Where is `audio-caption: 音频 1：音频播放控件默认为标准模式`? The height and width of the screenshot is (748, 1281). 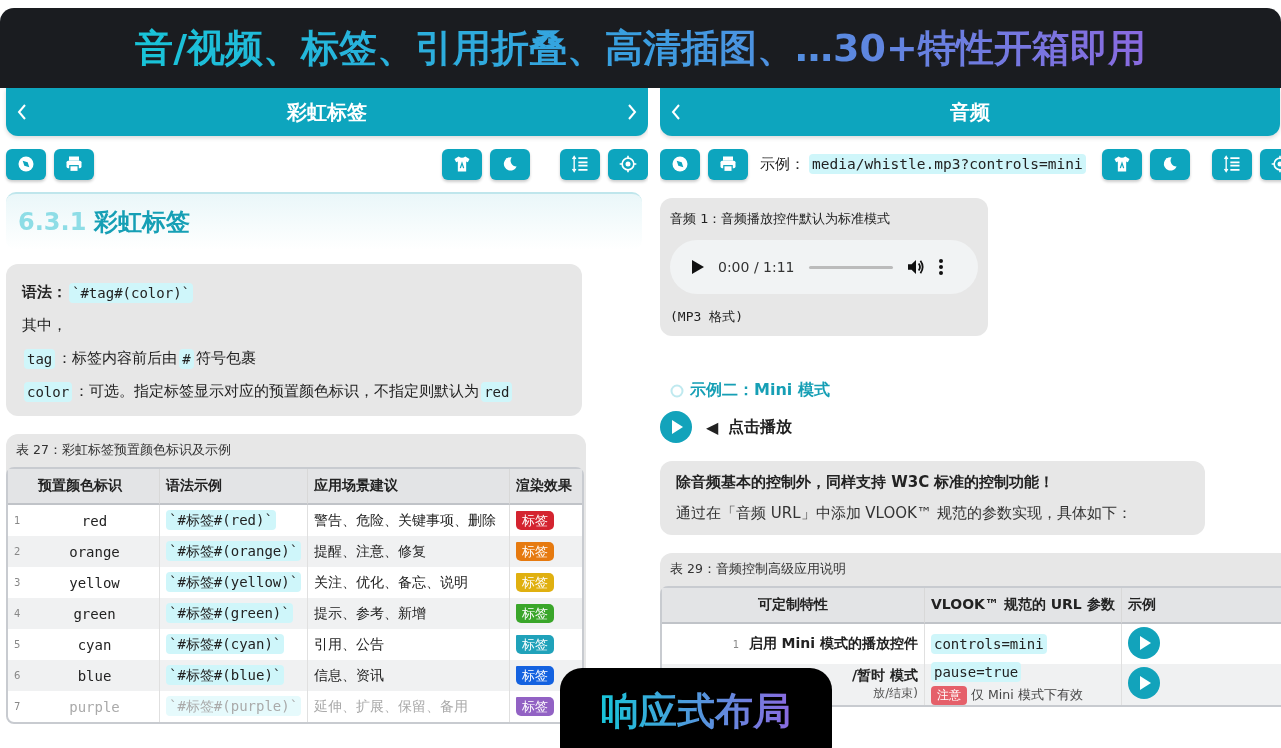
audio-caption: 音频 1：音频播放控件默认为标准模式 is located at coordinates (781, 219).